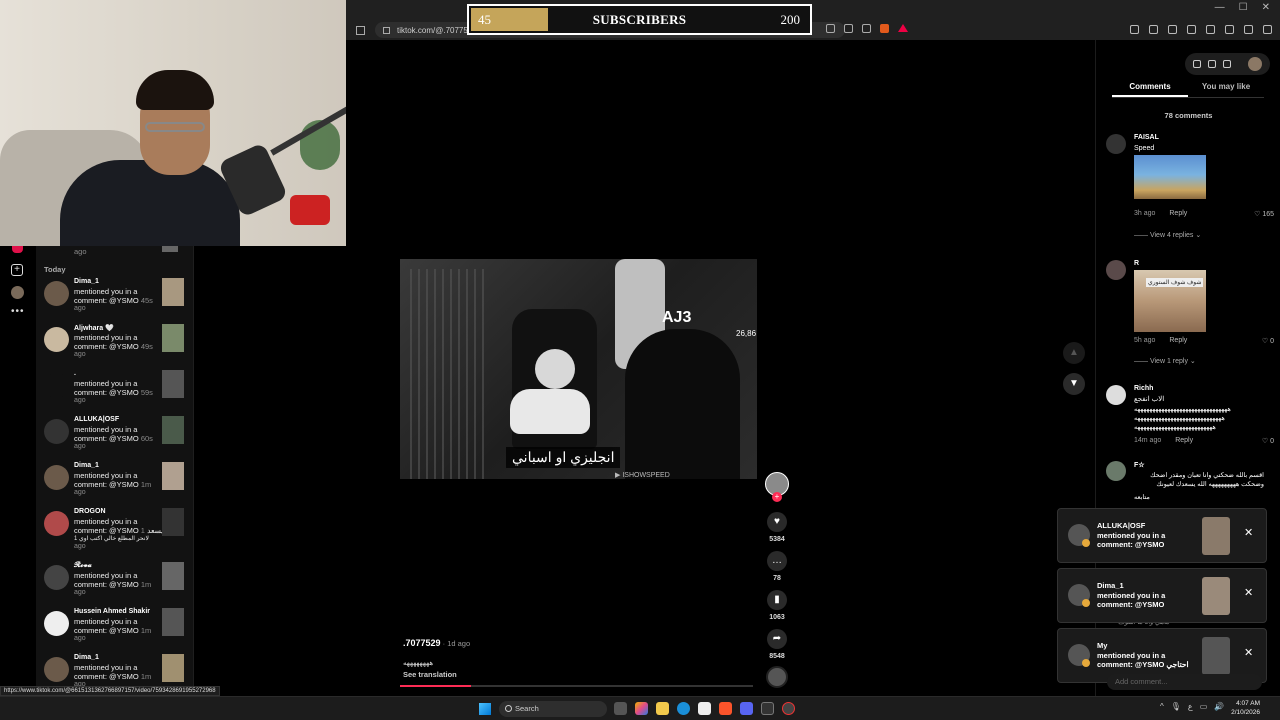 This screenshot has width=1280, height=720. I want to click on input-language-icon: ع, so click(1190, 706).